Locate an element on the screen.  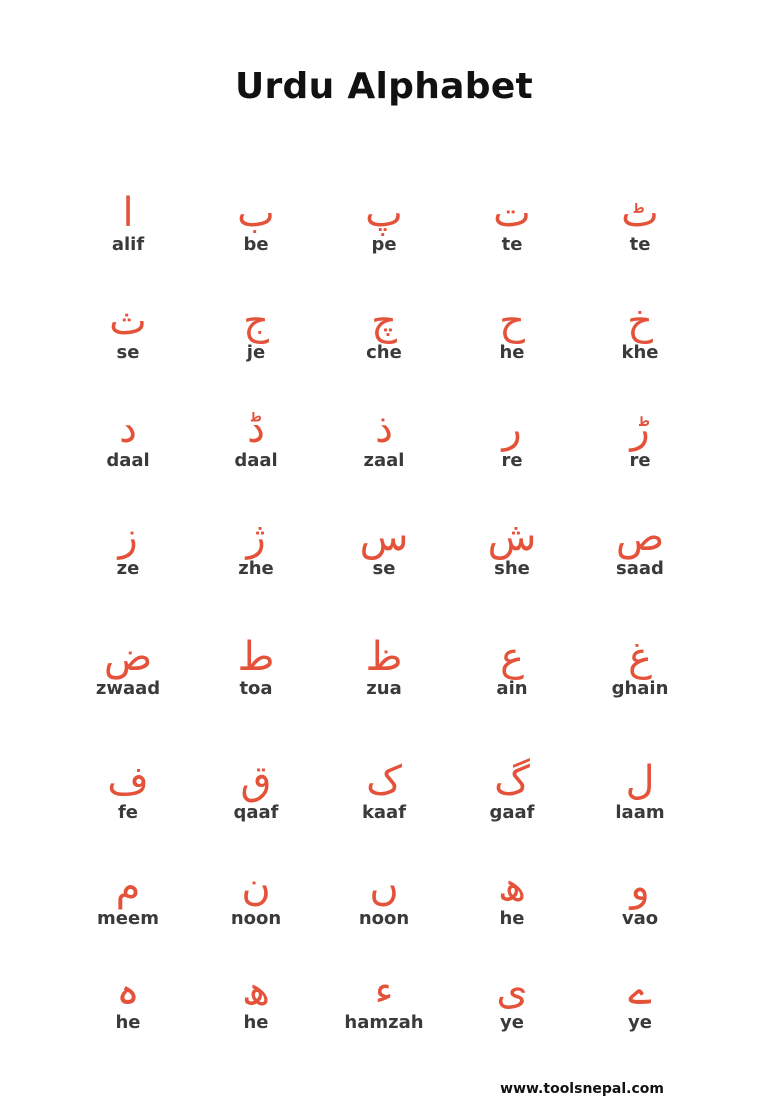
letter-card: ڑ re is located at coordinates (640, 459).